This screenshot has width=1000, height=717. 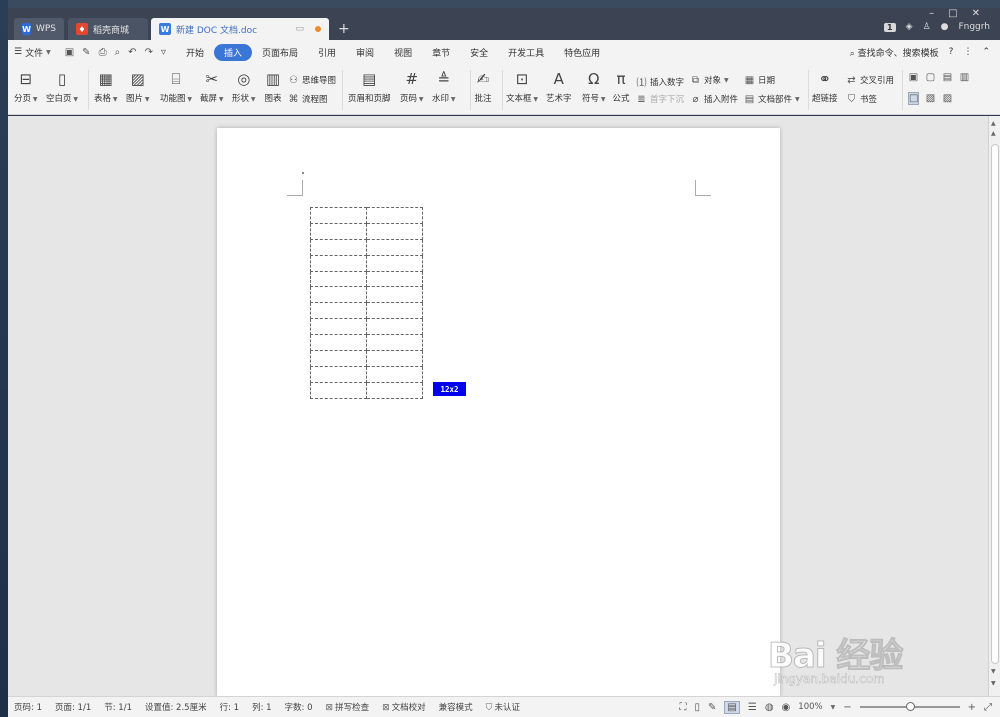 What do you see at coordinates (810, 707) in the screenshot?
I see `zoom-level: 100%` at bounding box center [810, 707].